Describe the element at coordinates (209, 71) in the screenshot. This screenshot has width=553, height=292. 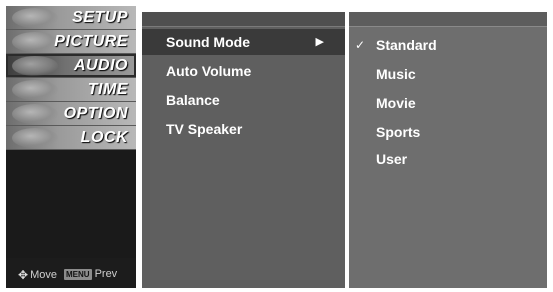
I see `submenu-item-label: Auto Volume` at that location.